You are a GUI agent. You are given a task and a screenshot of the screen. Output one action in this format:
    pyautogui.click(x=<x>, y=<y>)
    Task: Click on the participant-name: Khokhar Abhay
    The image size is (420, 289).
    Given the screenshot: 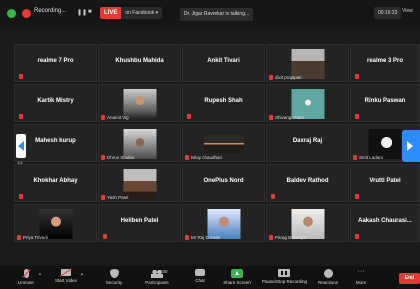 What is the action you would take?
    pyautogui.click(x=55, y=181)
    